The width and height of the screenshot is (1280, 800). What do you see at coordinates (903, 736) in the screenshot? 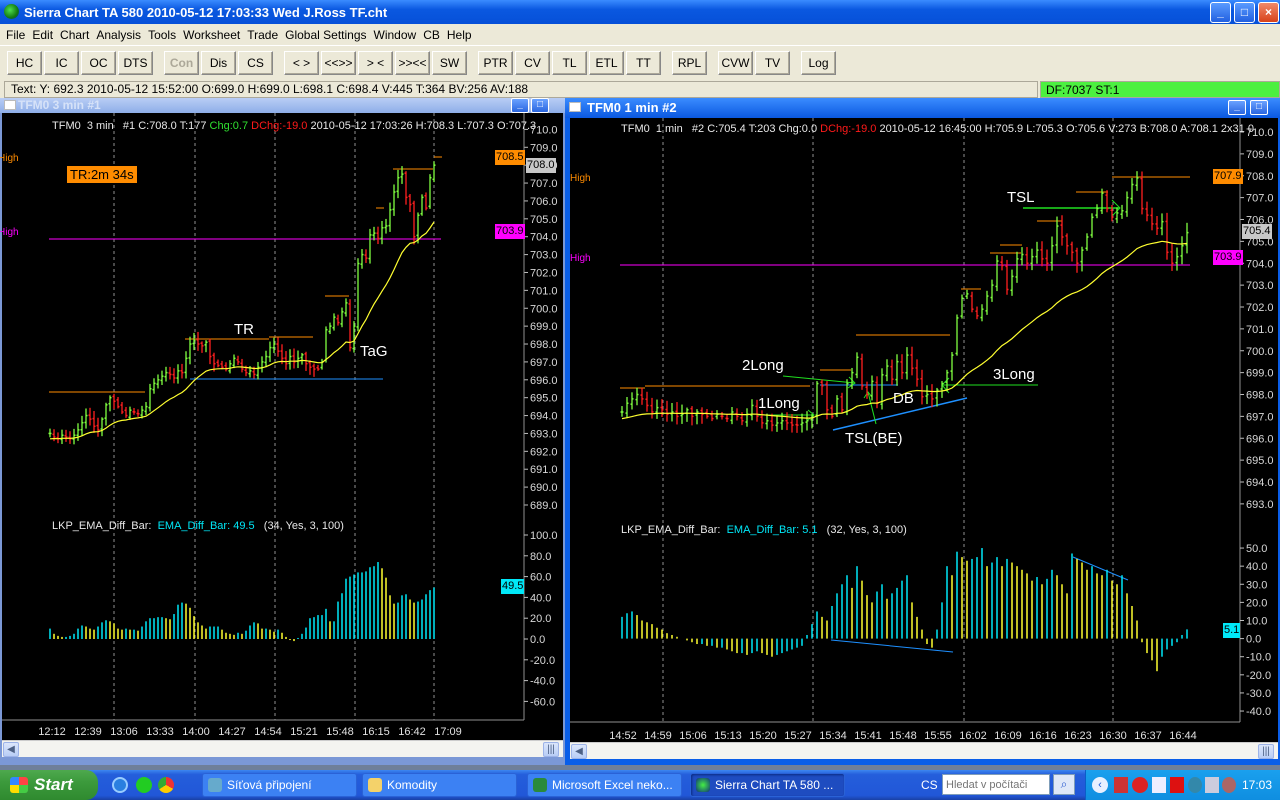
I see `time-tick-label: 15:48` at bounding box center [903, 736].